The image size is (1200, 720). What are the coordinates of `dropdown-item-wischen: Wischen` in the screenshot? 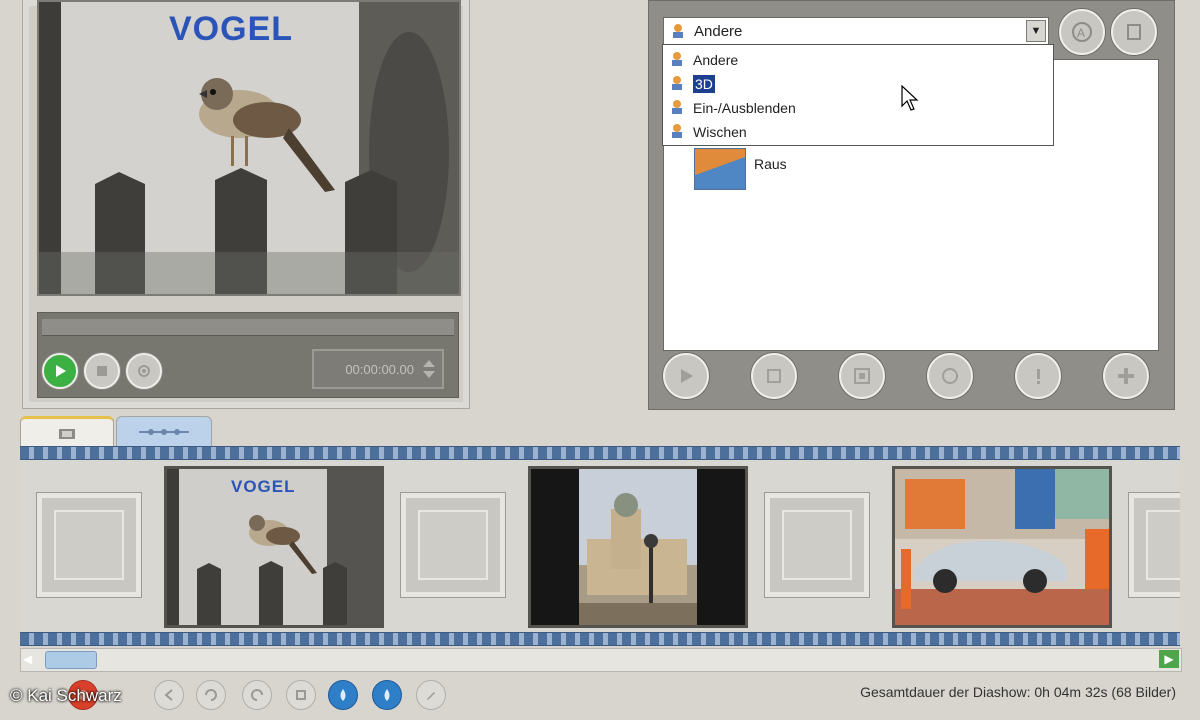 It's located at (720, 132).